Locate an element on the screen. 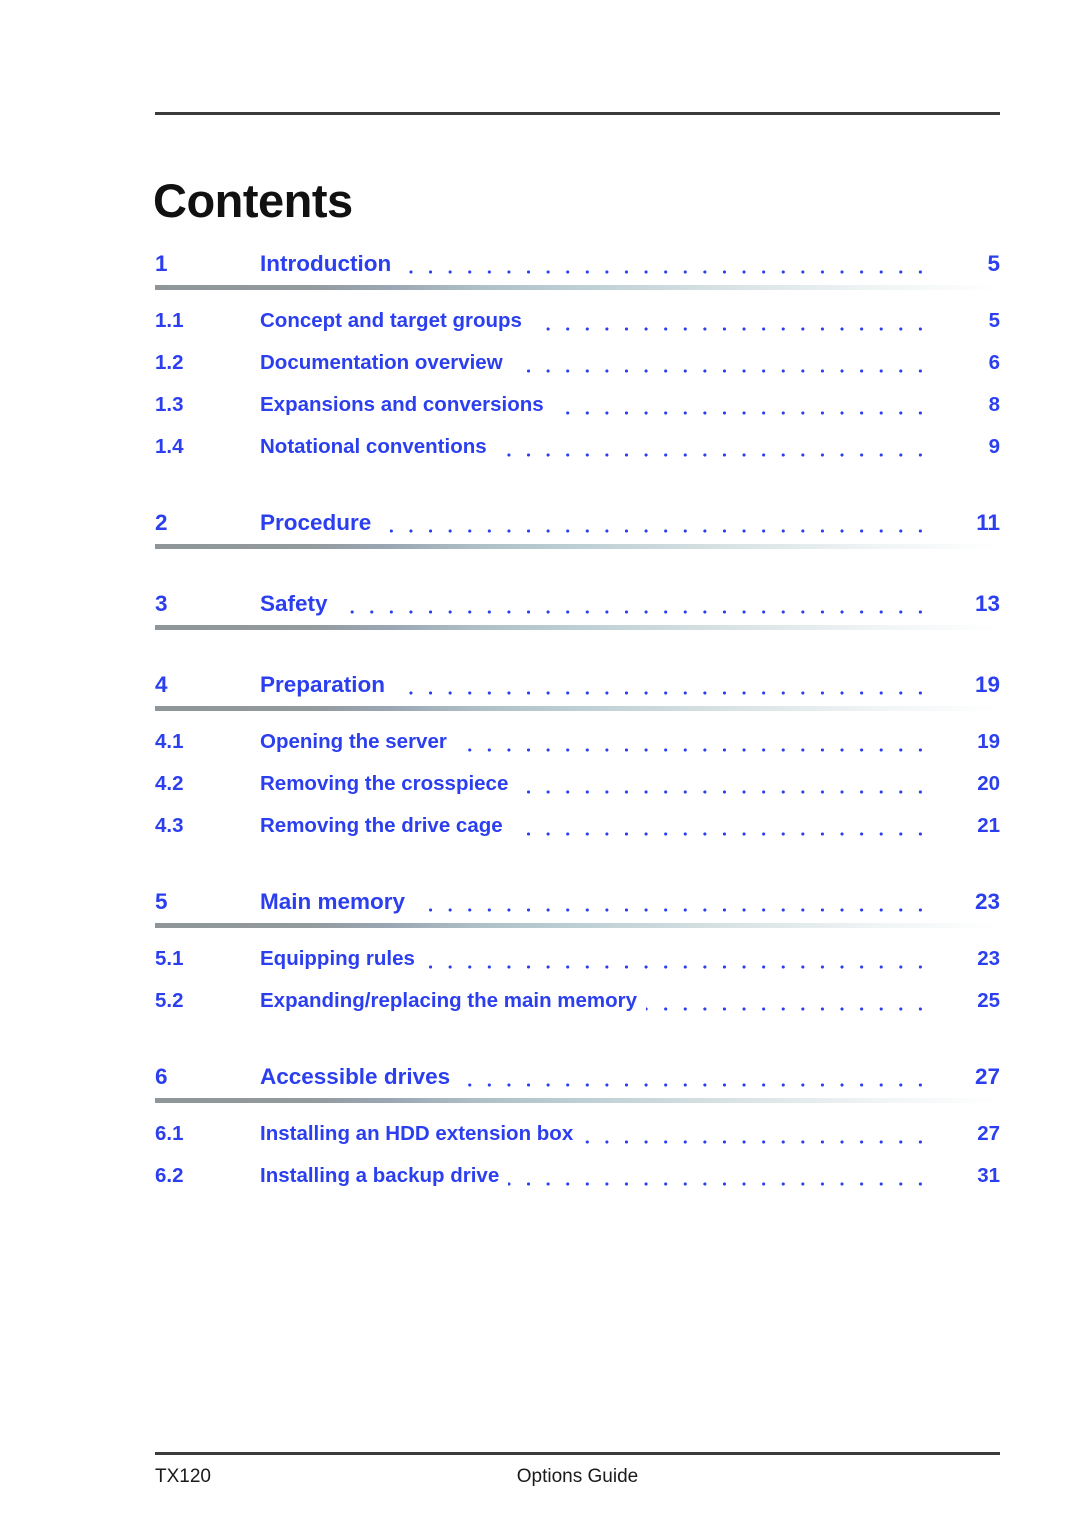 Image resolution: width=1080 pixels, height=1526 pixels. toc-entry-title: Equipping rules is located at coordinates (342, 959).